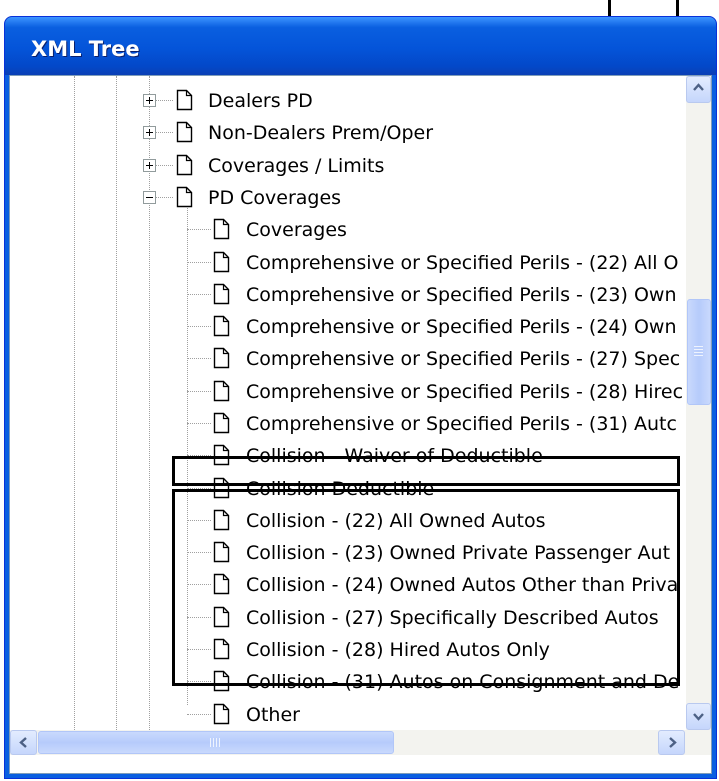 The width and height of the screenshot is (719, 781). I want to click on tree-node-label: Other, so click(273, 715).